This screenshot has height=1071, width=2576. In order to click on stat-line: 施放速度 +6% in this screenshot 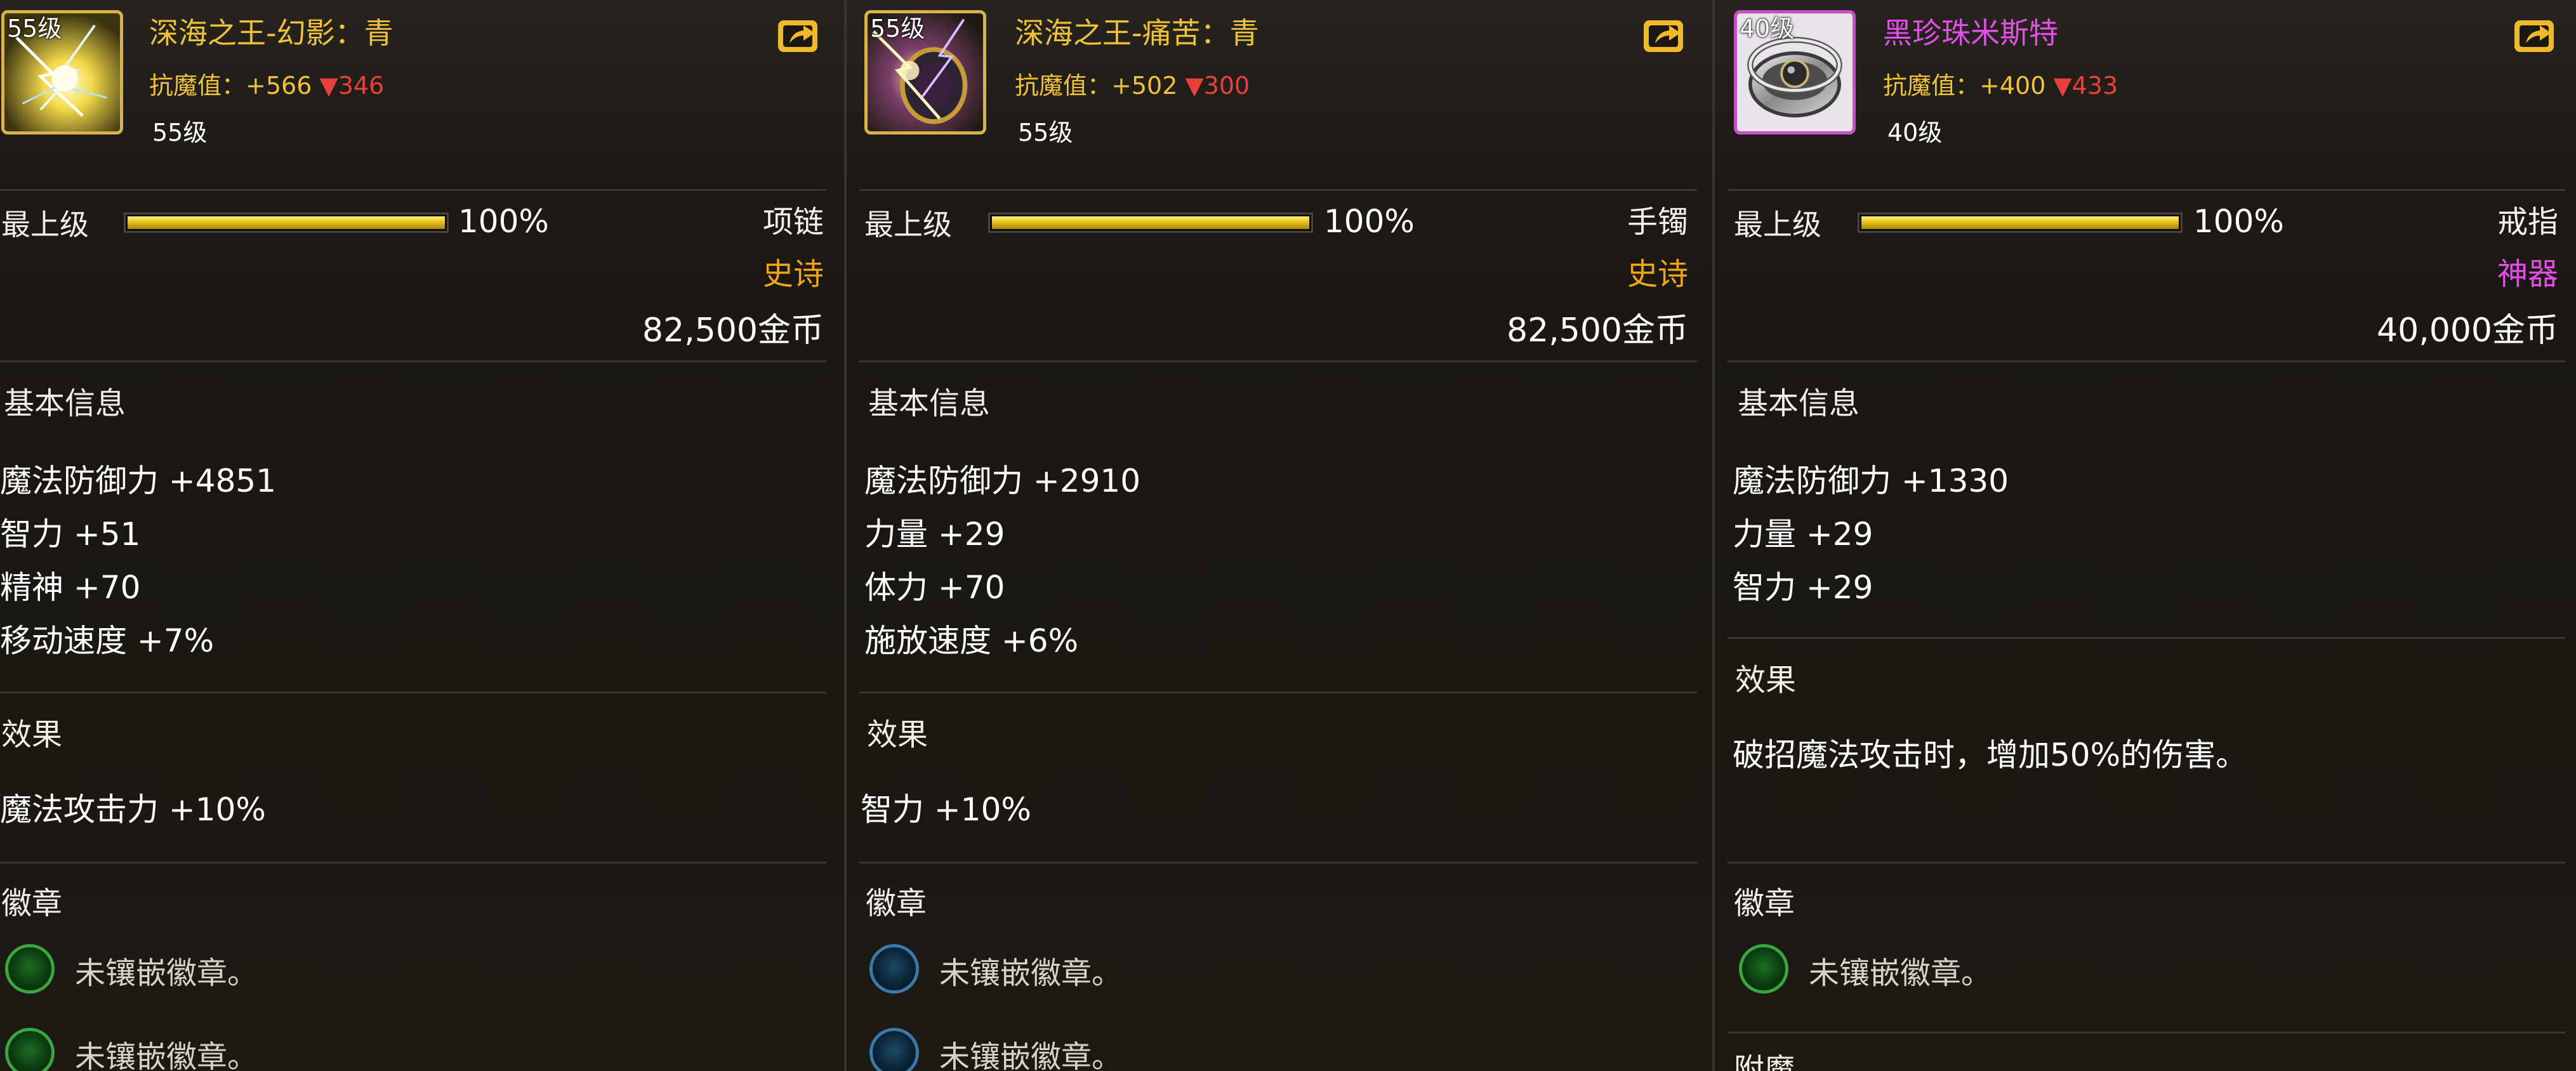, I will do `click(971, 640)`.